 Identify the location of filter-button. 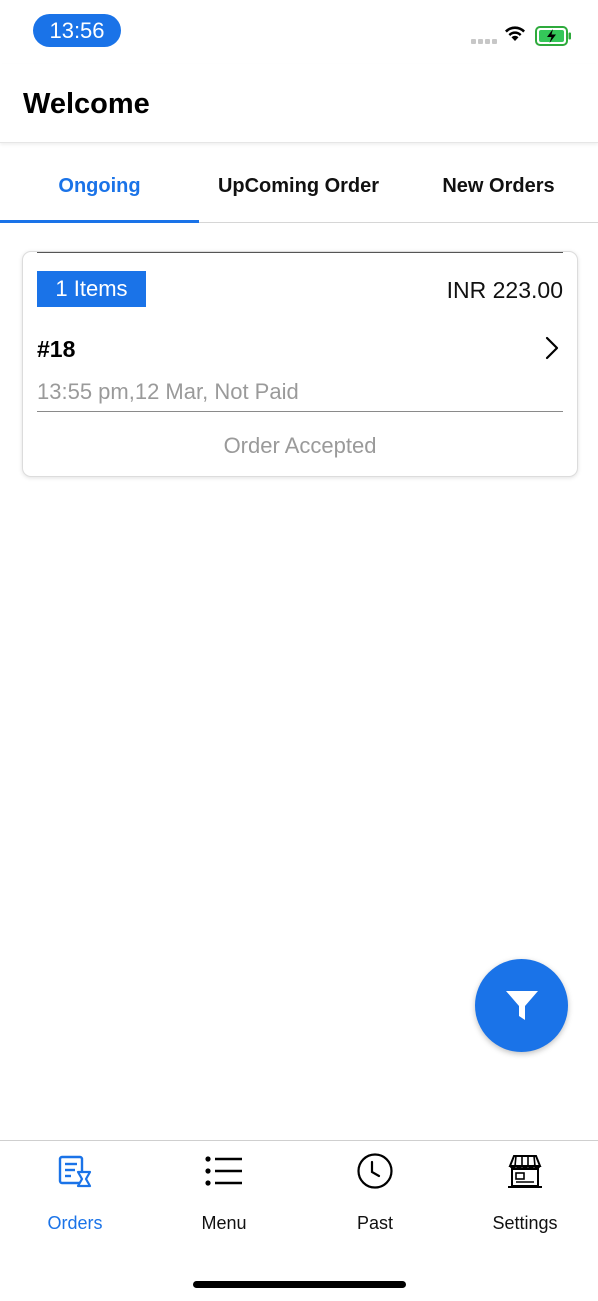
(521, 1005).